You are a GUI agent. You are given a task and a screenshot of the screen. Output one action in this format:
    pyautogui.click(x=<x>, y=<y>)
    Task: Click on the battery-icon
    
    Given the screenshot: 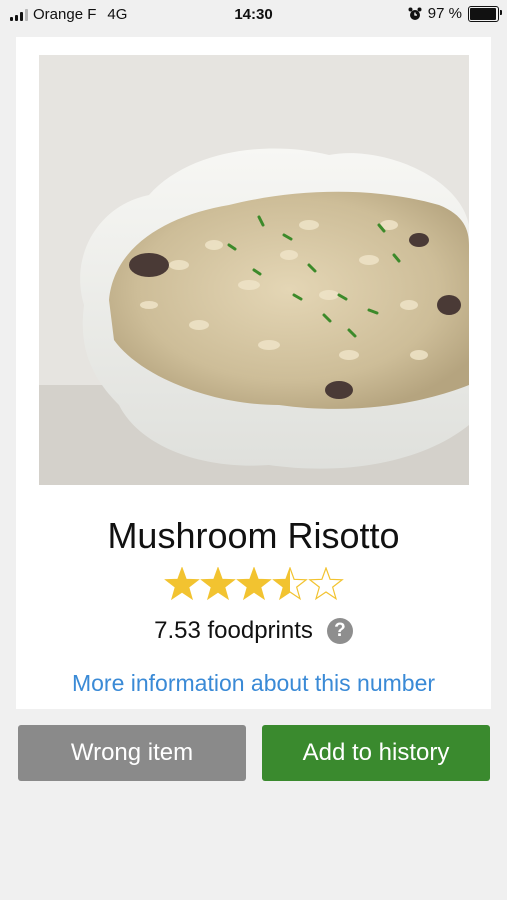 What is the action you would take?
    pyautogui.click(x=485, y=13)
    